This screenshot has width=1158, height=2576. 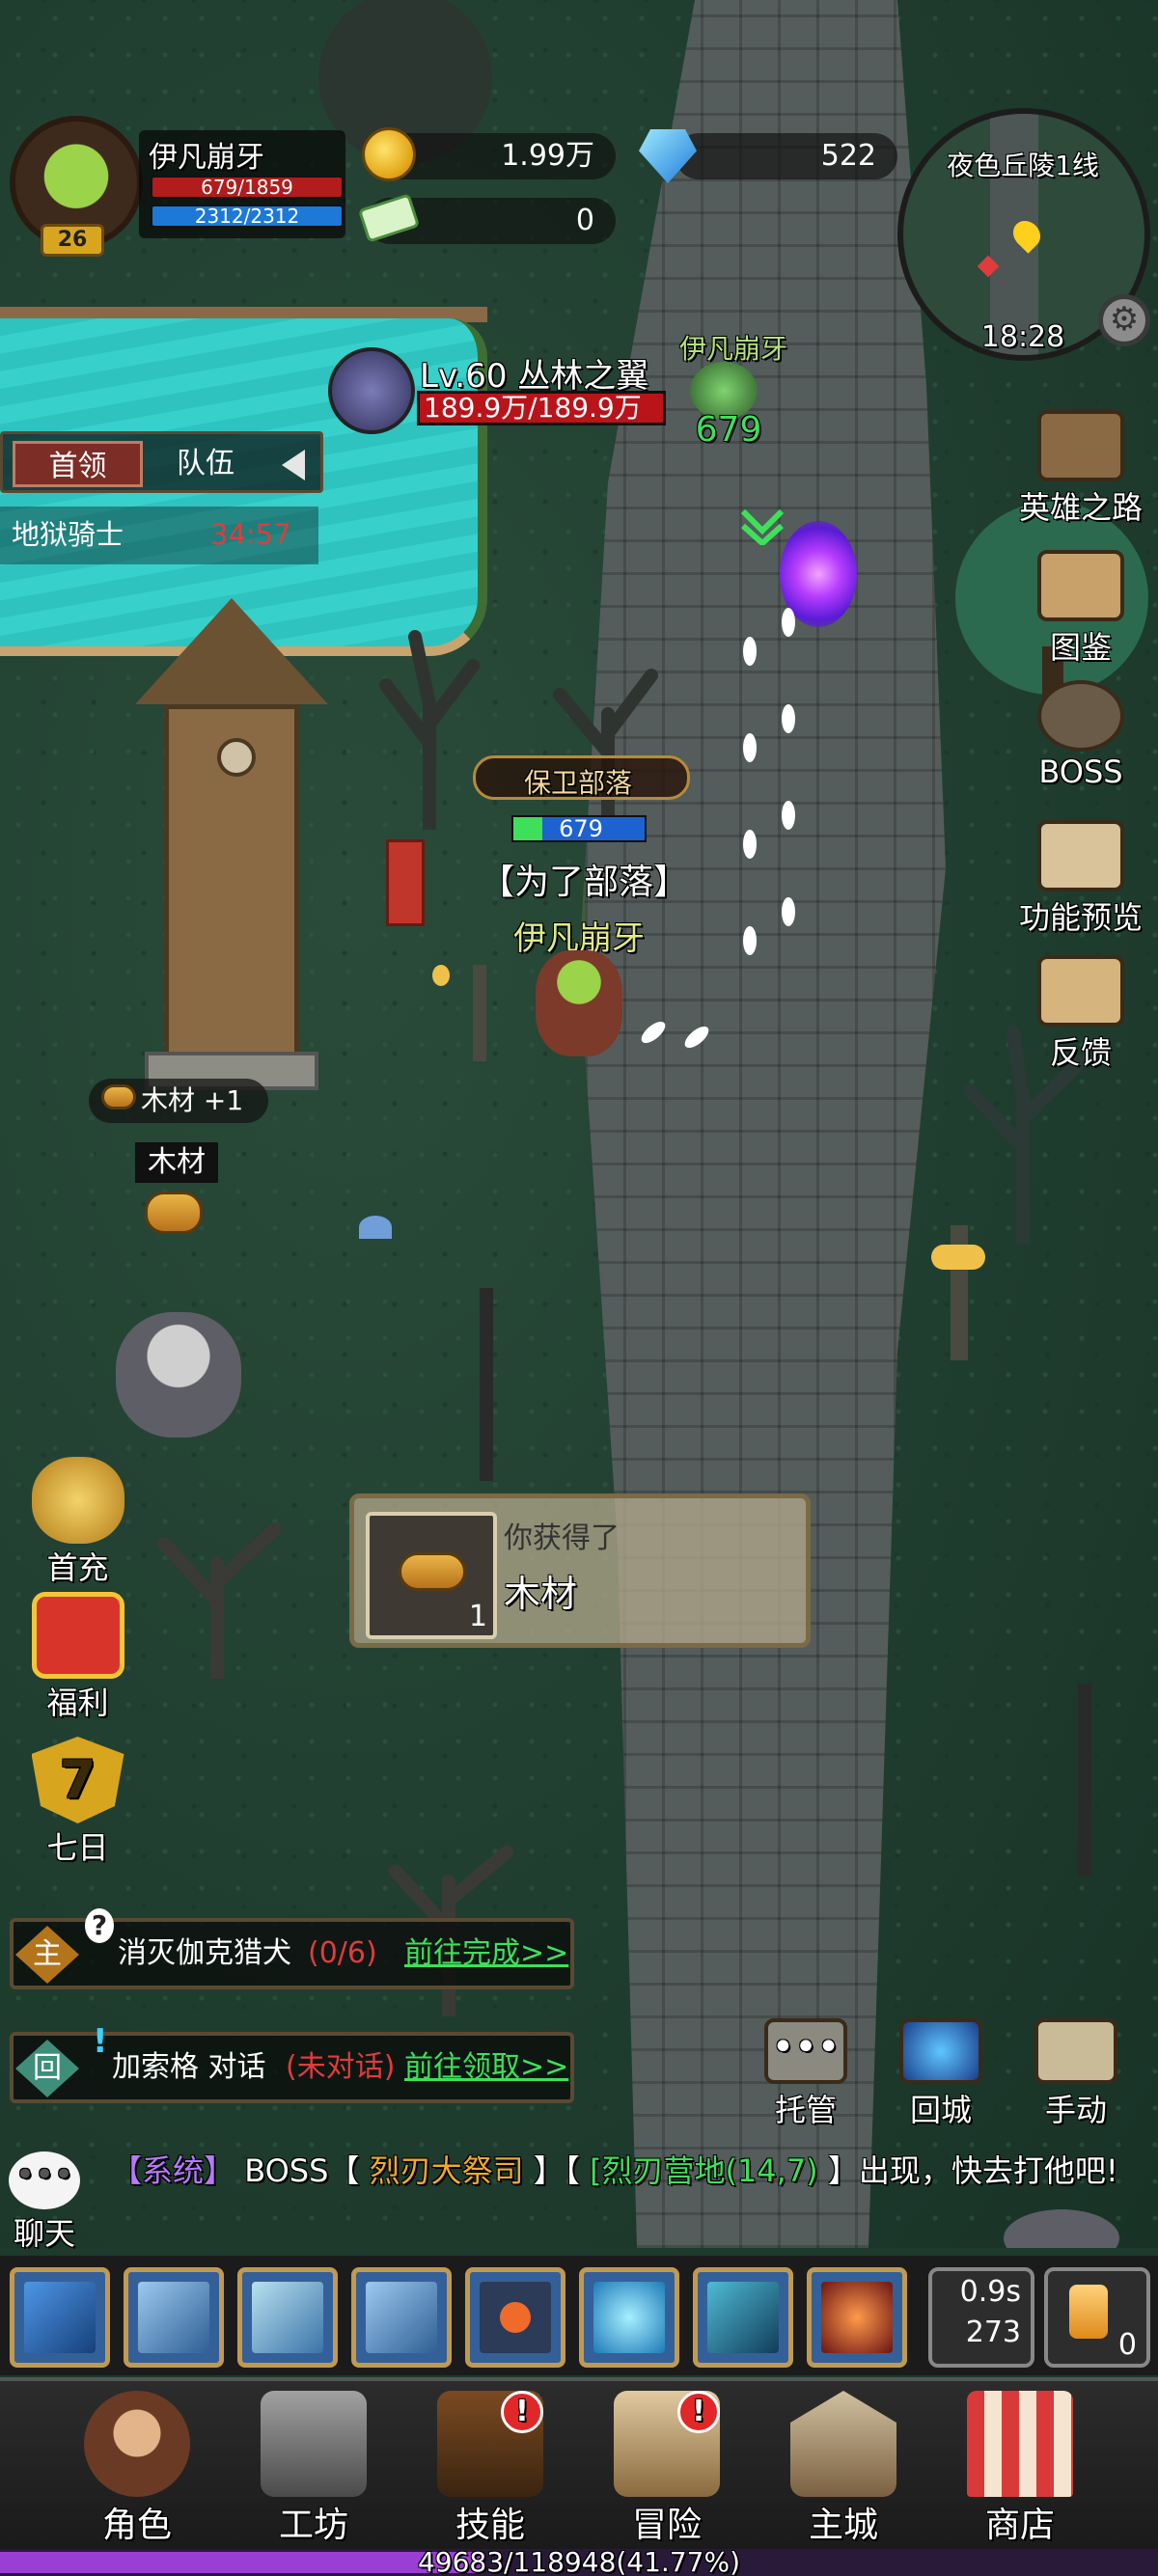 I want to click on manual-label: 手动, so click(x=1075, y=2110).